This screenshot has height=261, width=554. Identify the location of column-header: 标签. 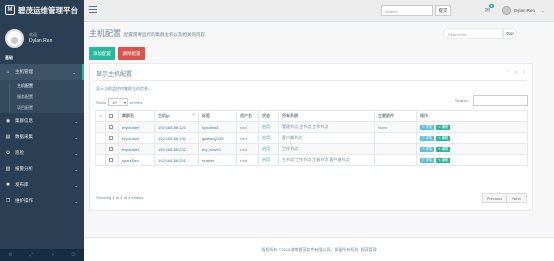
(217, 116).